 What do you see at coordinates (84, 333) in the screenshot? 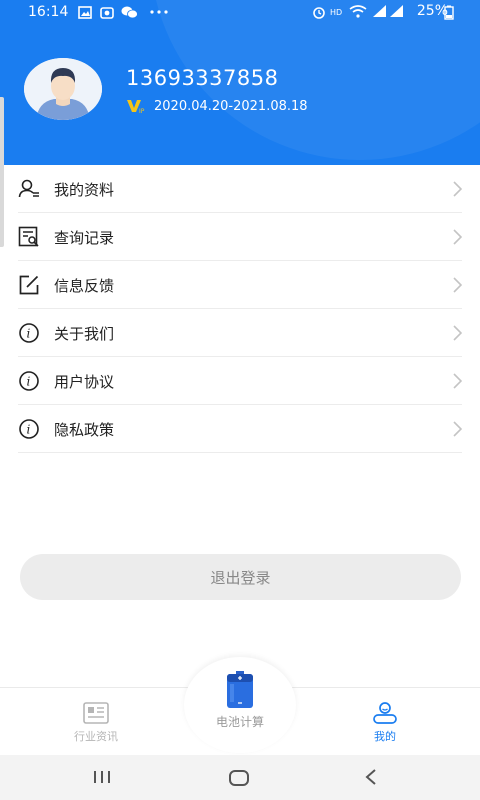
I see `menu-item-label: 关于我们` at bounding box center [84, 333].